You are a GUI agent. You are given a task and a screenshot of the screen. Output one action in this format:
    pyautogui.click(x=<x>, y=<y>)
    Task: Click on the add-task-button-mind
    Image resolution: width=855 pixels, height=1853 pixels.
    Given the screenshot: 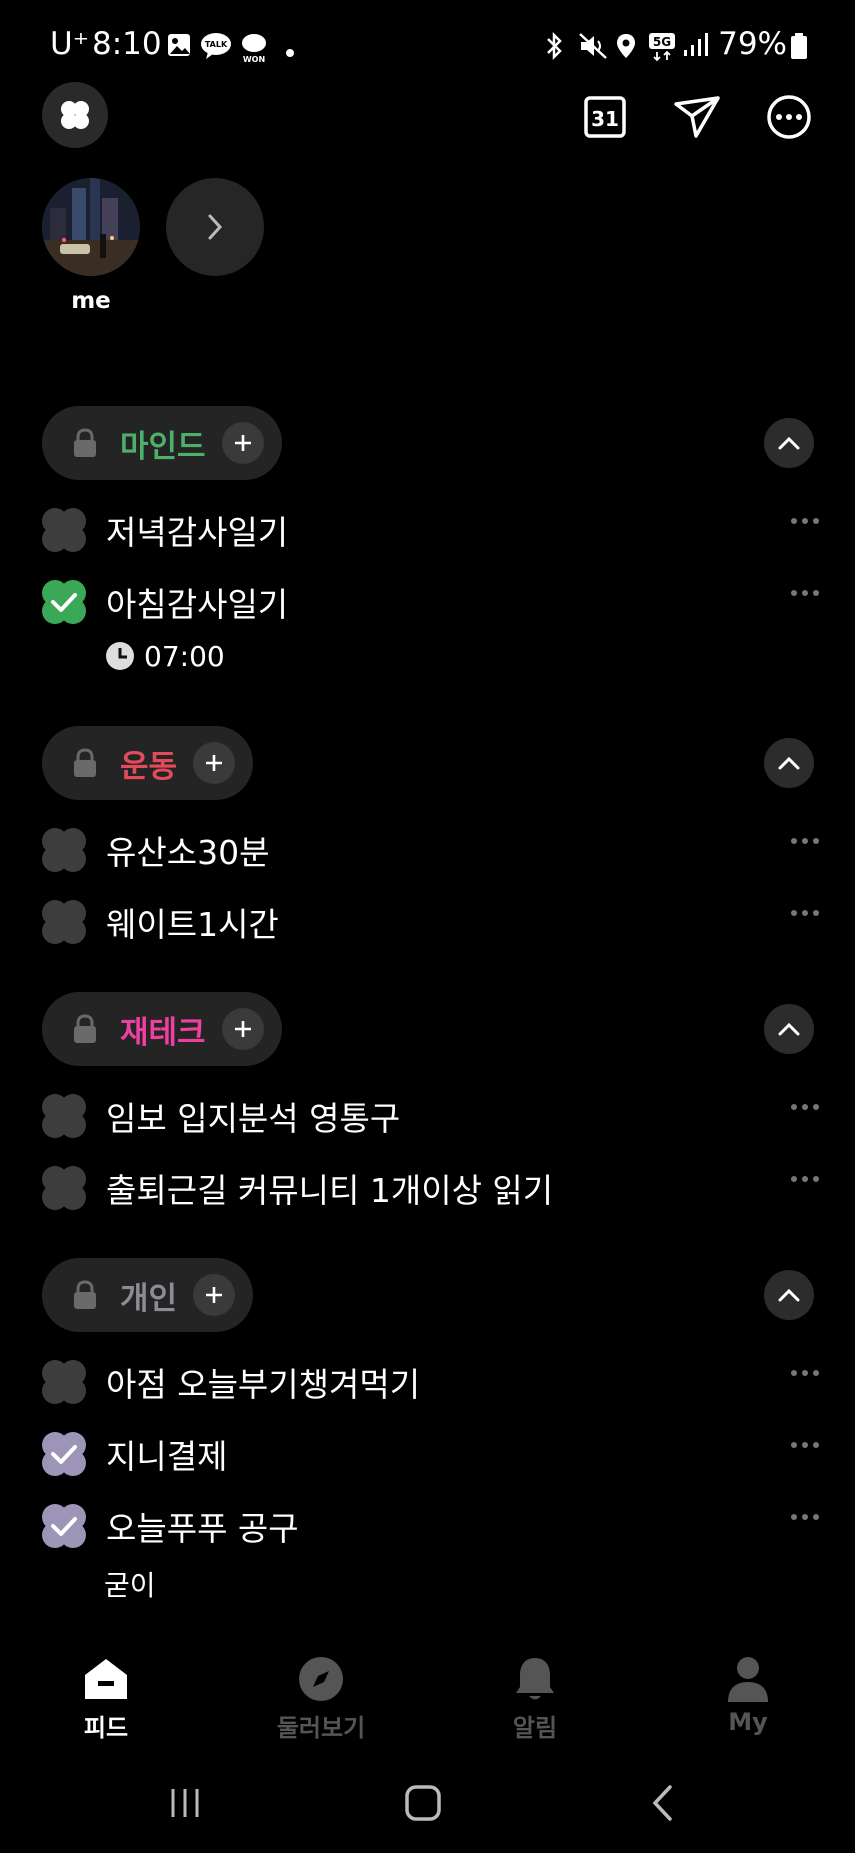 What is the action you would take?
    pyautogui.click(x=242, y=443)
    